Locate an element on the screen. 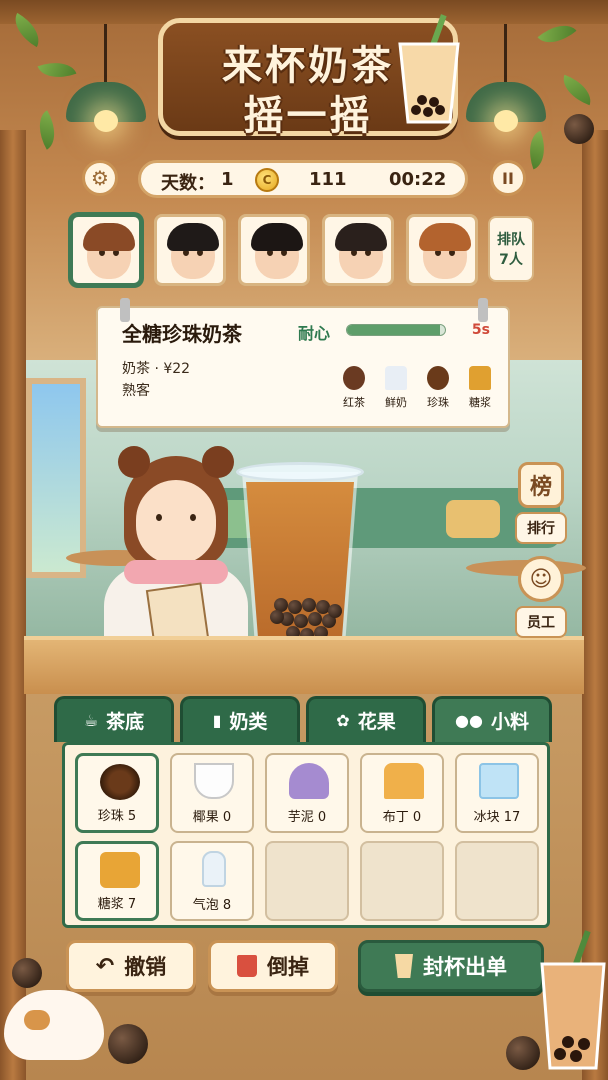 This screenshot has height=1080, width=608. ingredient-slot: 气泡 8 is located at coordinates (212, 881).